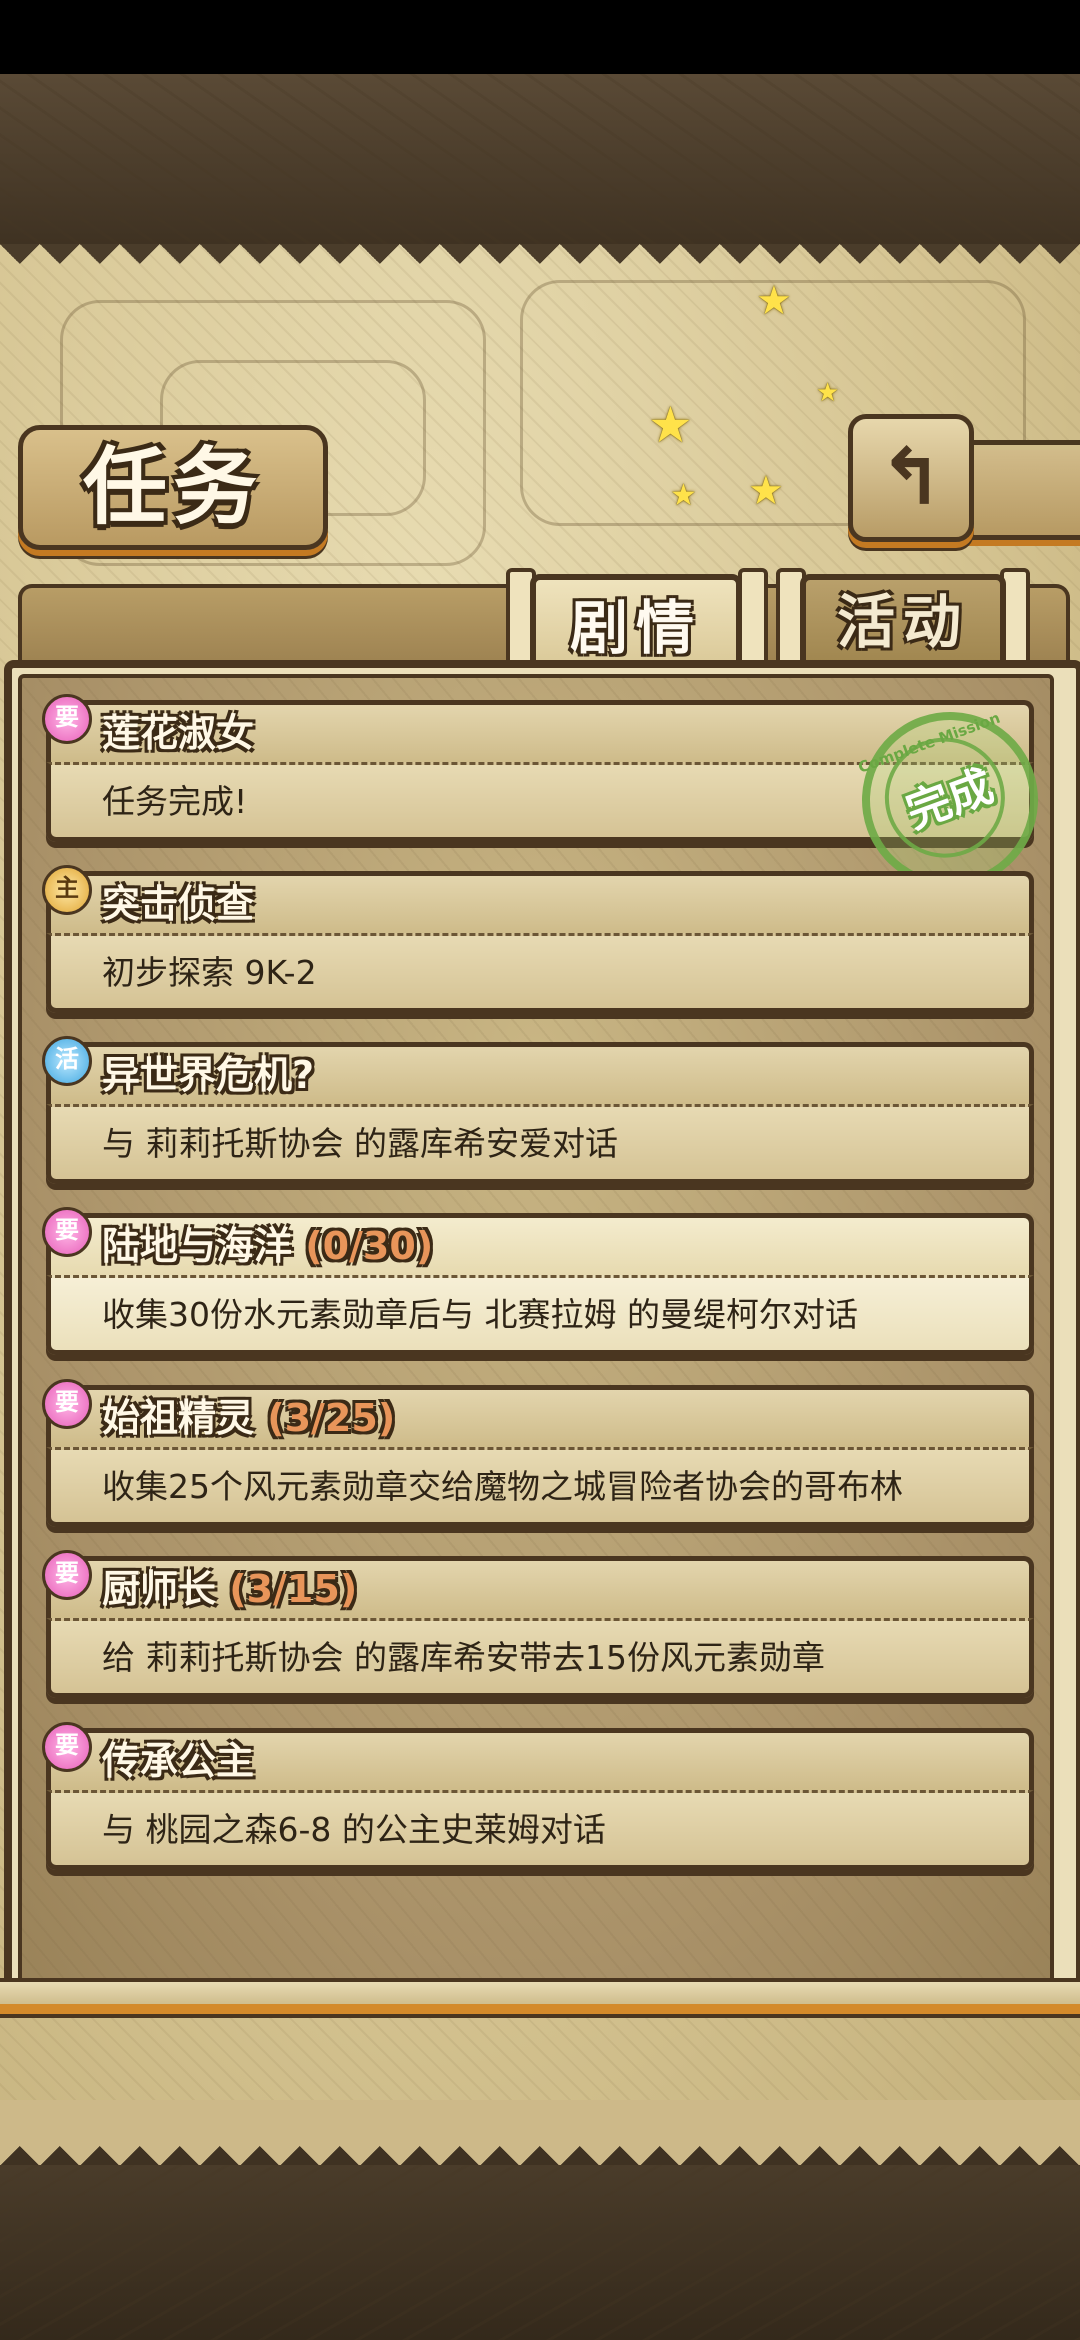  I want to click on quest-name: 异世界危机?, so click(208, 1075).